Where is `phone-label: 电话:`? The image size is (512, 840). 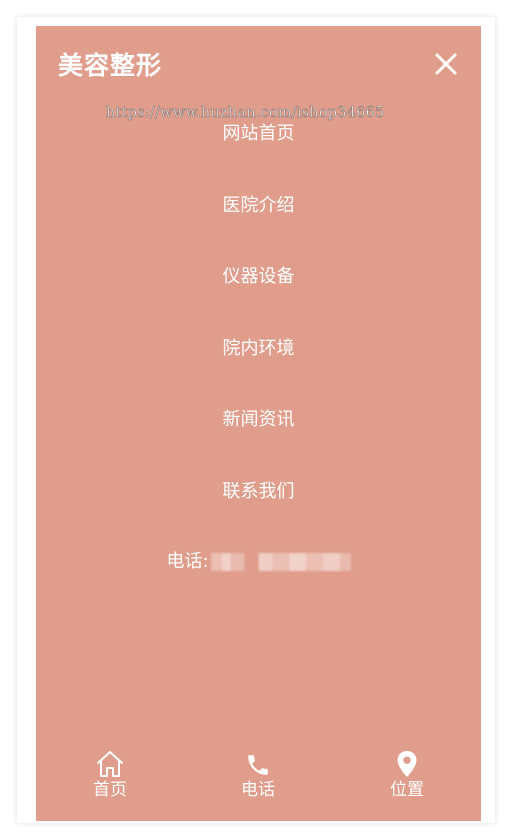
phone-label: 电话: is located at coordinates (187, 561).